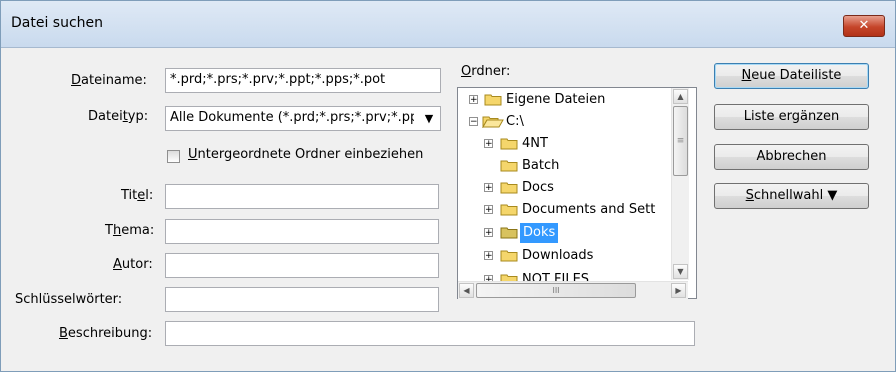 The height and width of the screenshot is (372, 896). Describe the element at coordinates (558, 255) in the screenshot. I see `tree-item-label: Downloads` at that location.